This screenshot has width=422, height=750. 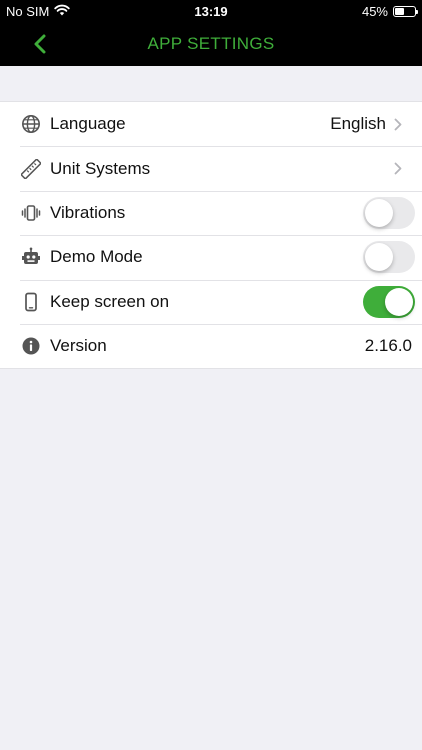 I want to click on globe-icon, so click(x=31, y=124).